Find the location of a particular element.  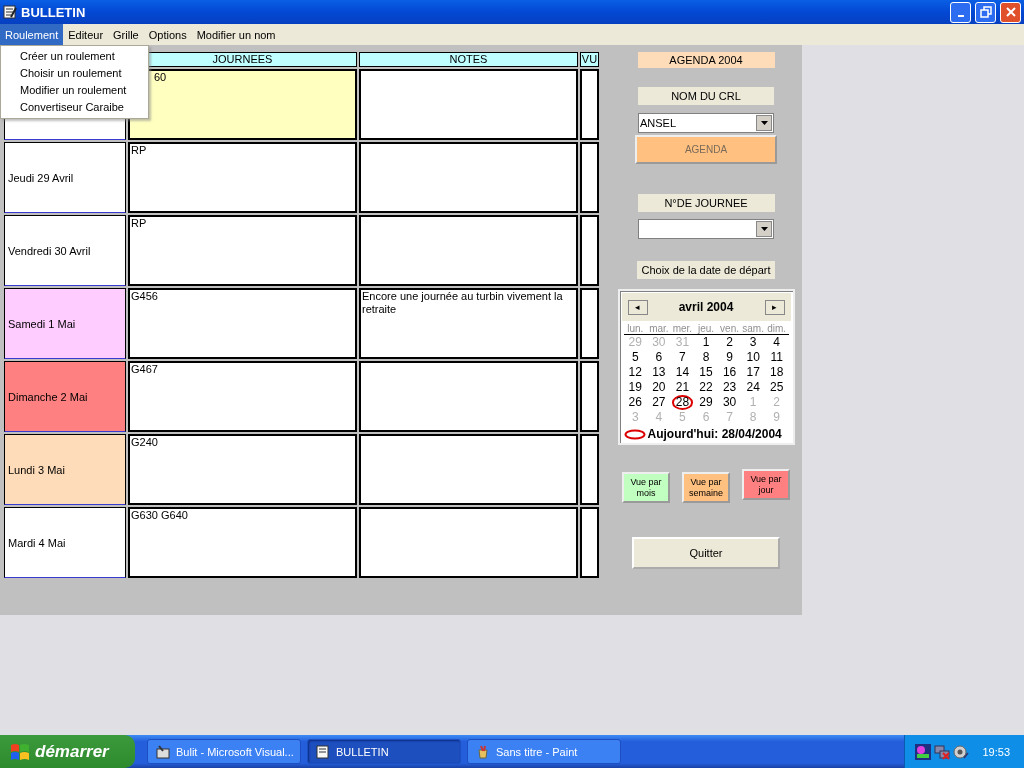

agenda-title: AGENDA 2004 is located at coordinates (706, 60).